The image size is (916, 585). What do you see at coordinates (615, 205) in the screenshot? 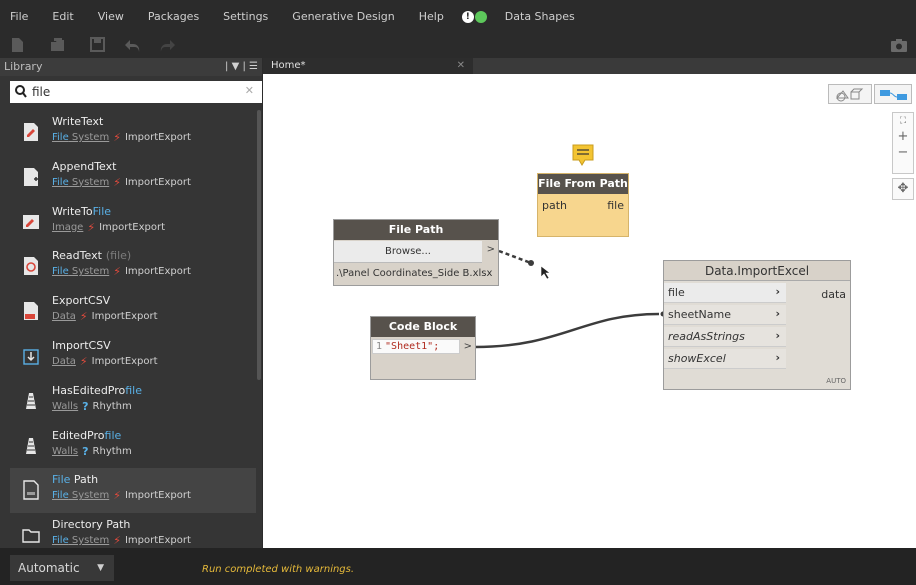
I see `port-file: file` at bounding box center [615, 205].